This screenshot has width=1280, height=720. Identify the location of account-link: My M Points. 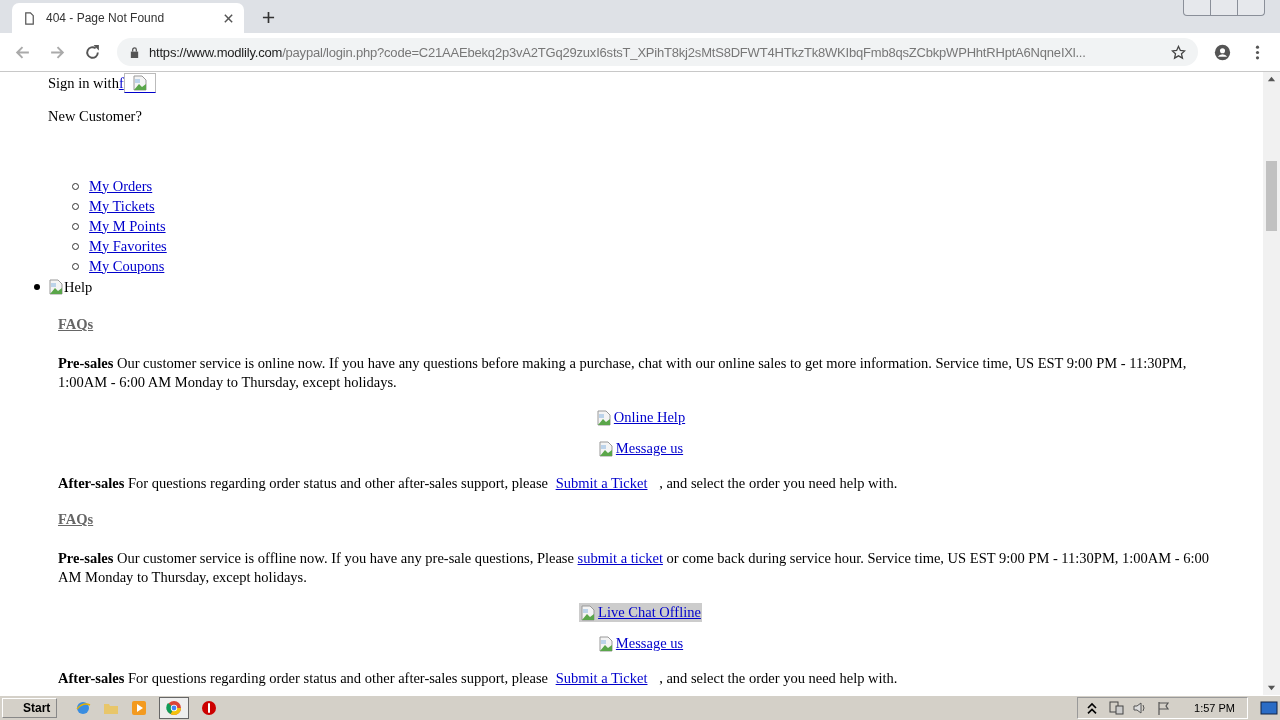
(127, 226).